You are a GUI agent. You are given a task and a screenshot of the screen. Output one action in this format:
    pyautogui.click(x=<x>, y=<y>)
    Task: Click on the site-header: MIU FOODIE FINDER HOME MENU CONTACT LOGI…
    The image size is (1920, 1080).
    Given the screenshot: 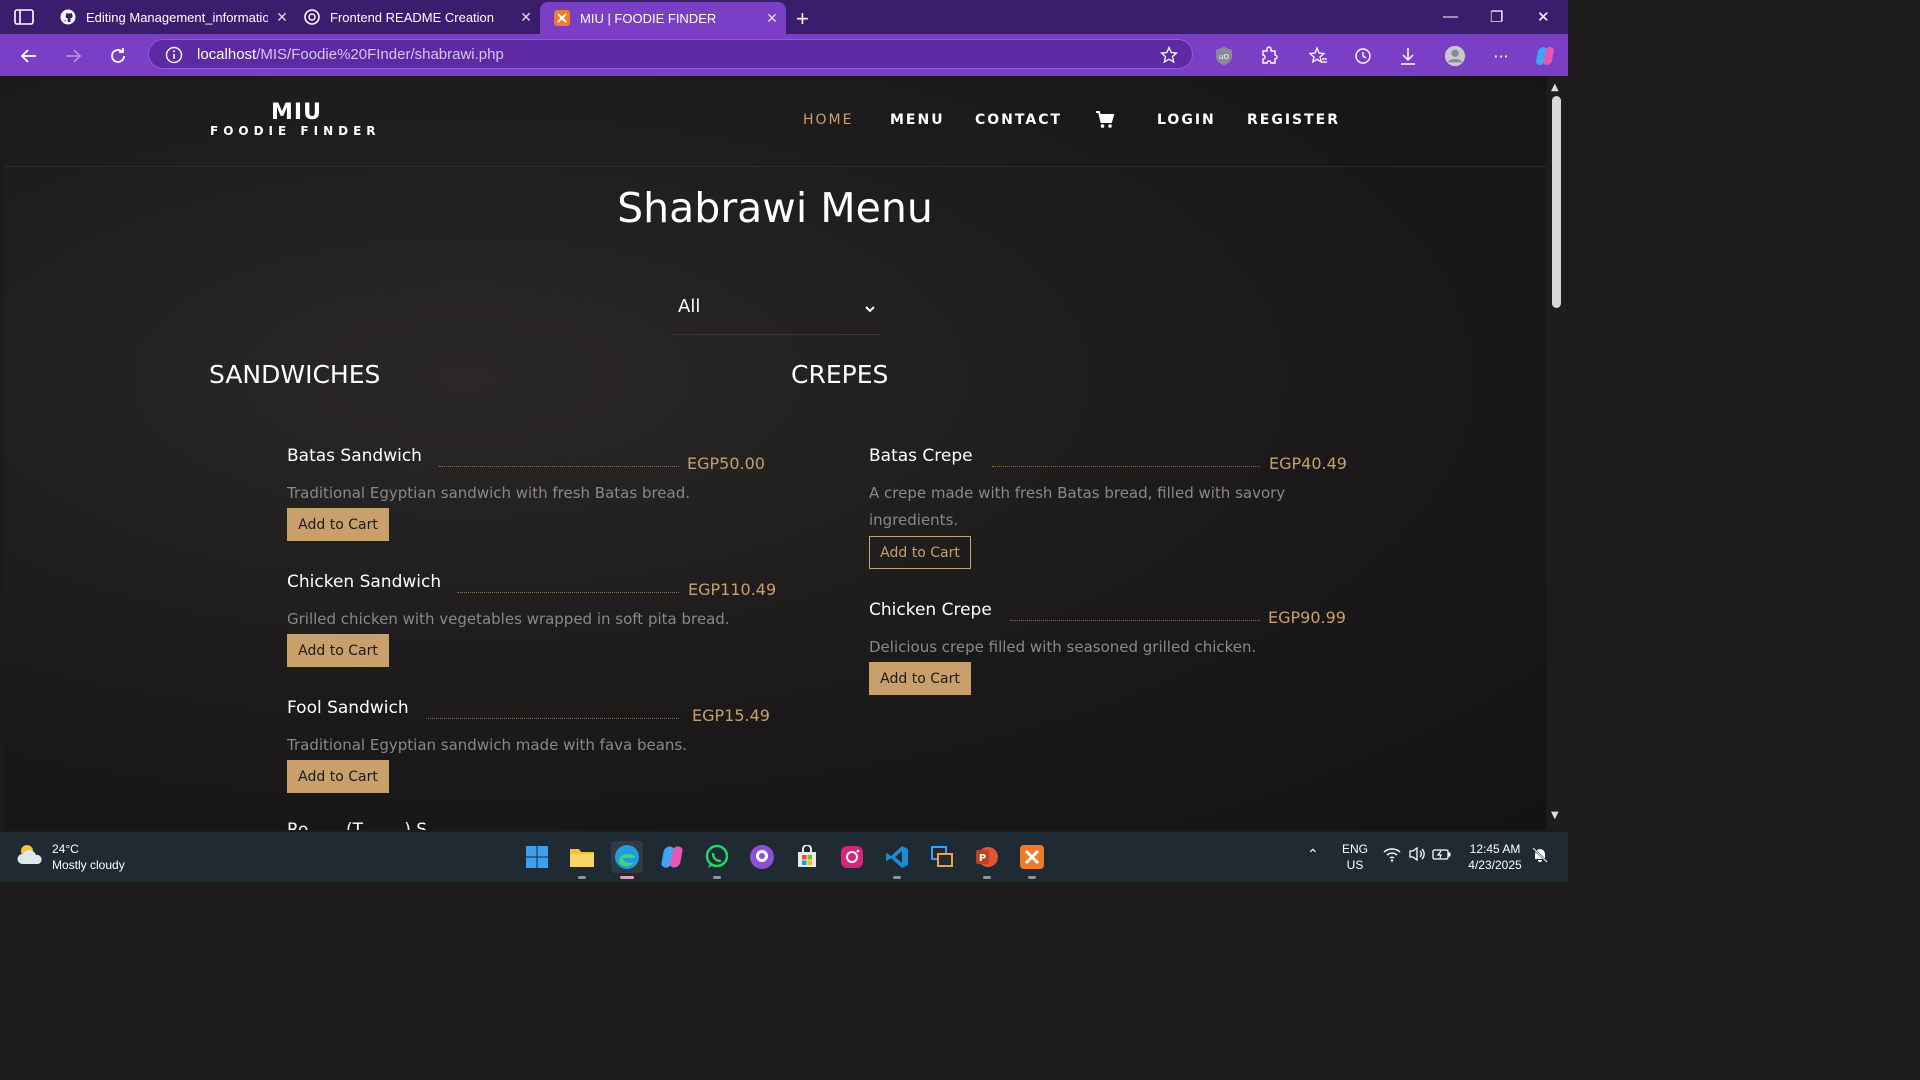 What is the action you would take?
    pyautogui.click(x=775, y=121)
    